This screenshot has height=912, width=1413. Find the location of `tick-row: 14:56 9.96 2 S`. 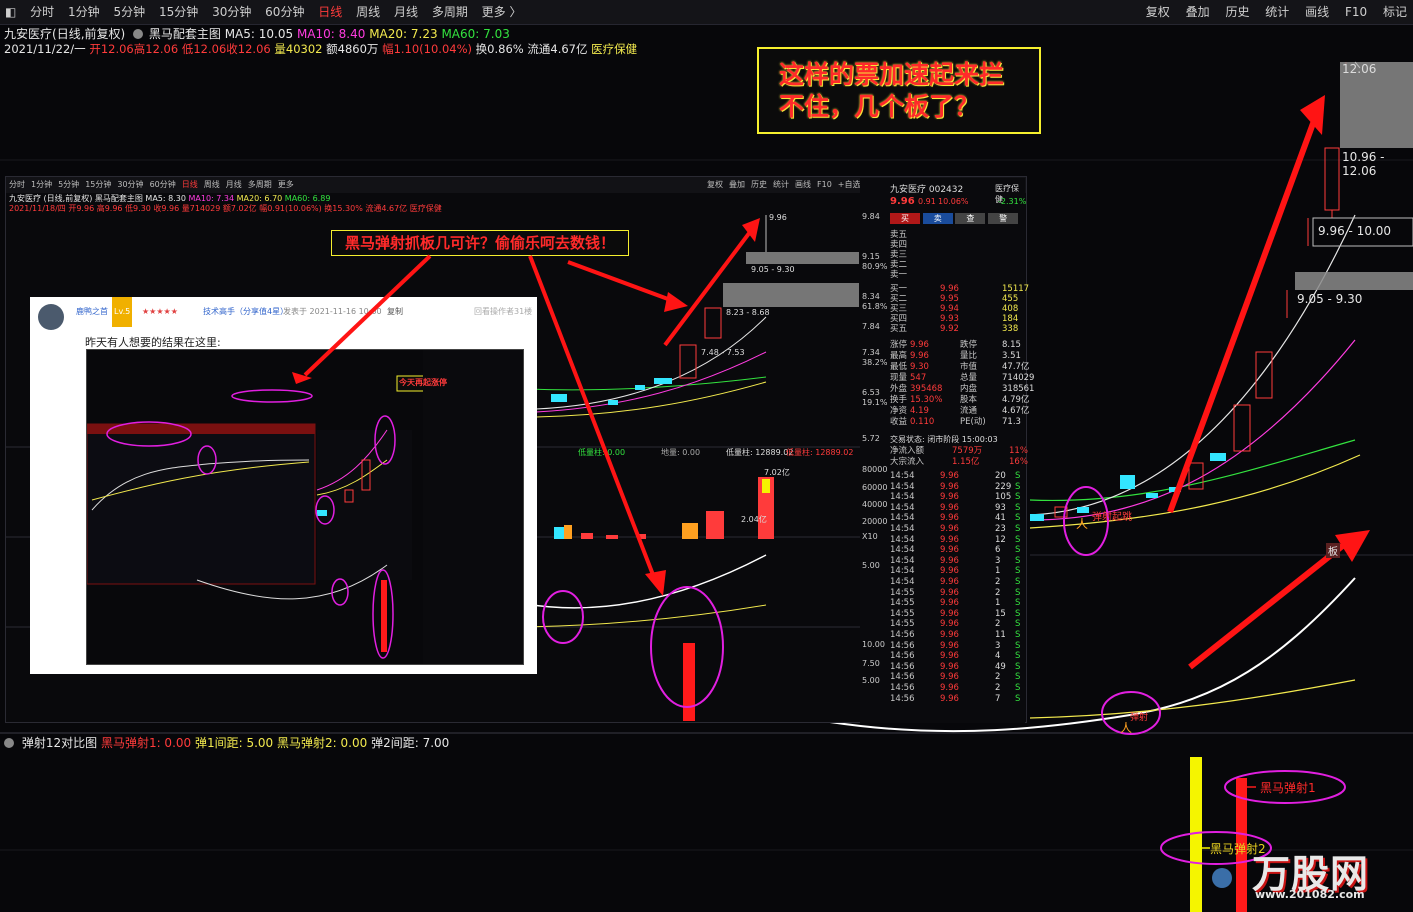

tick-row: 14:56 9.96 2 S is located at coordinates (955, 677).